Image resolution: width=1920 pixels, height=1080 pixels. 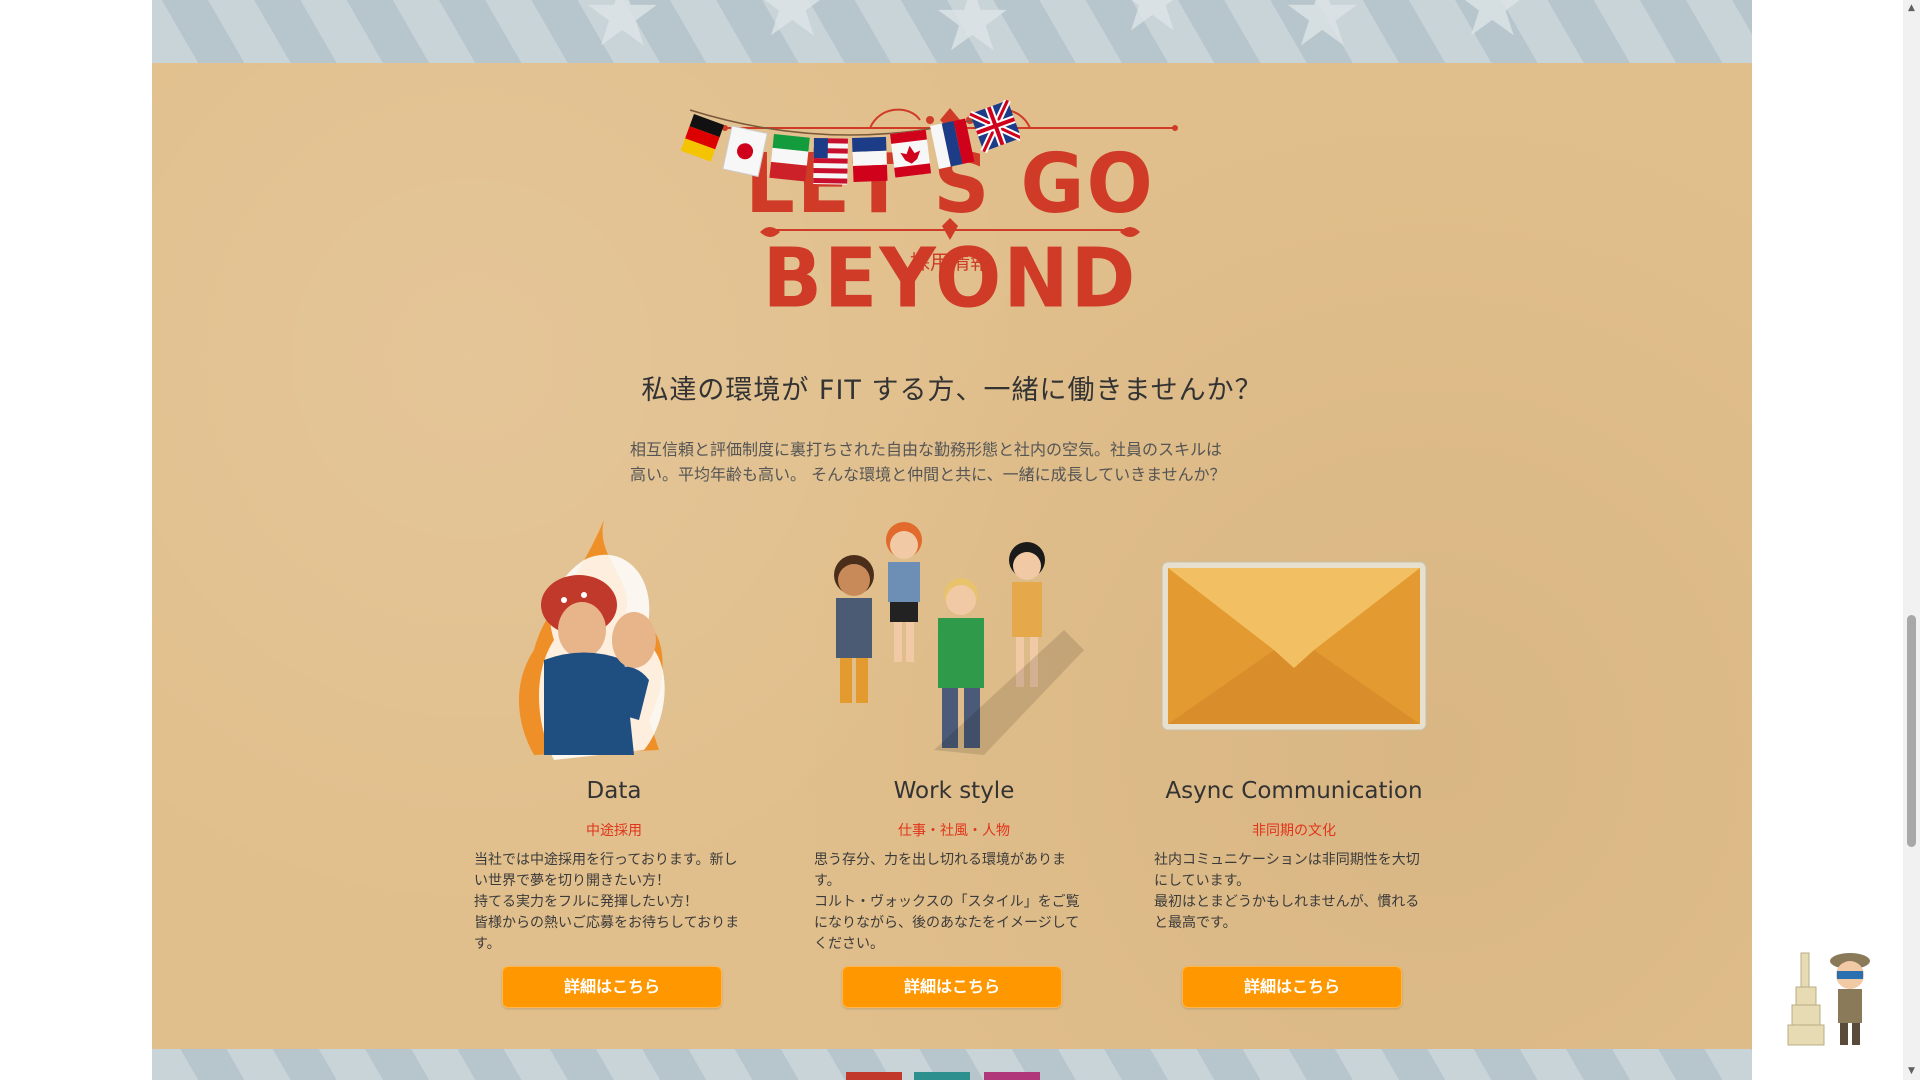 I want to click on logo-subtitle: 採用情報, so click(x=950, y=262).